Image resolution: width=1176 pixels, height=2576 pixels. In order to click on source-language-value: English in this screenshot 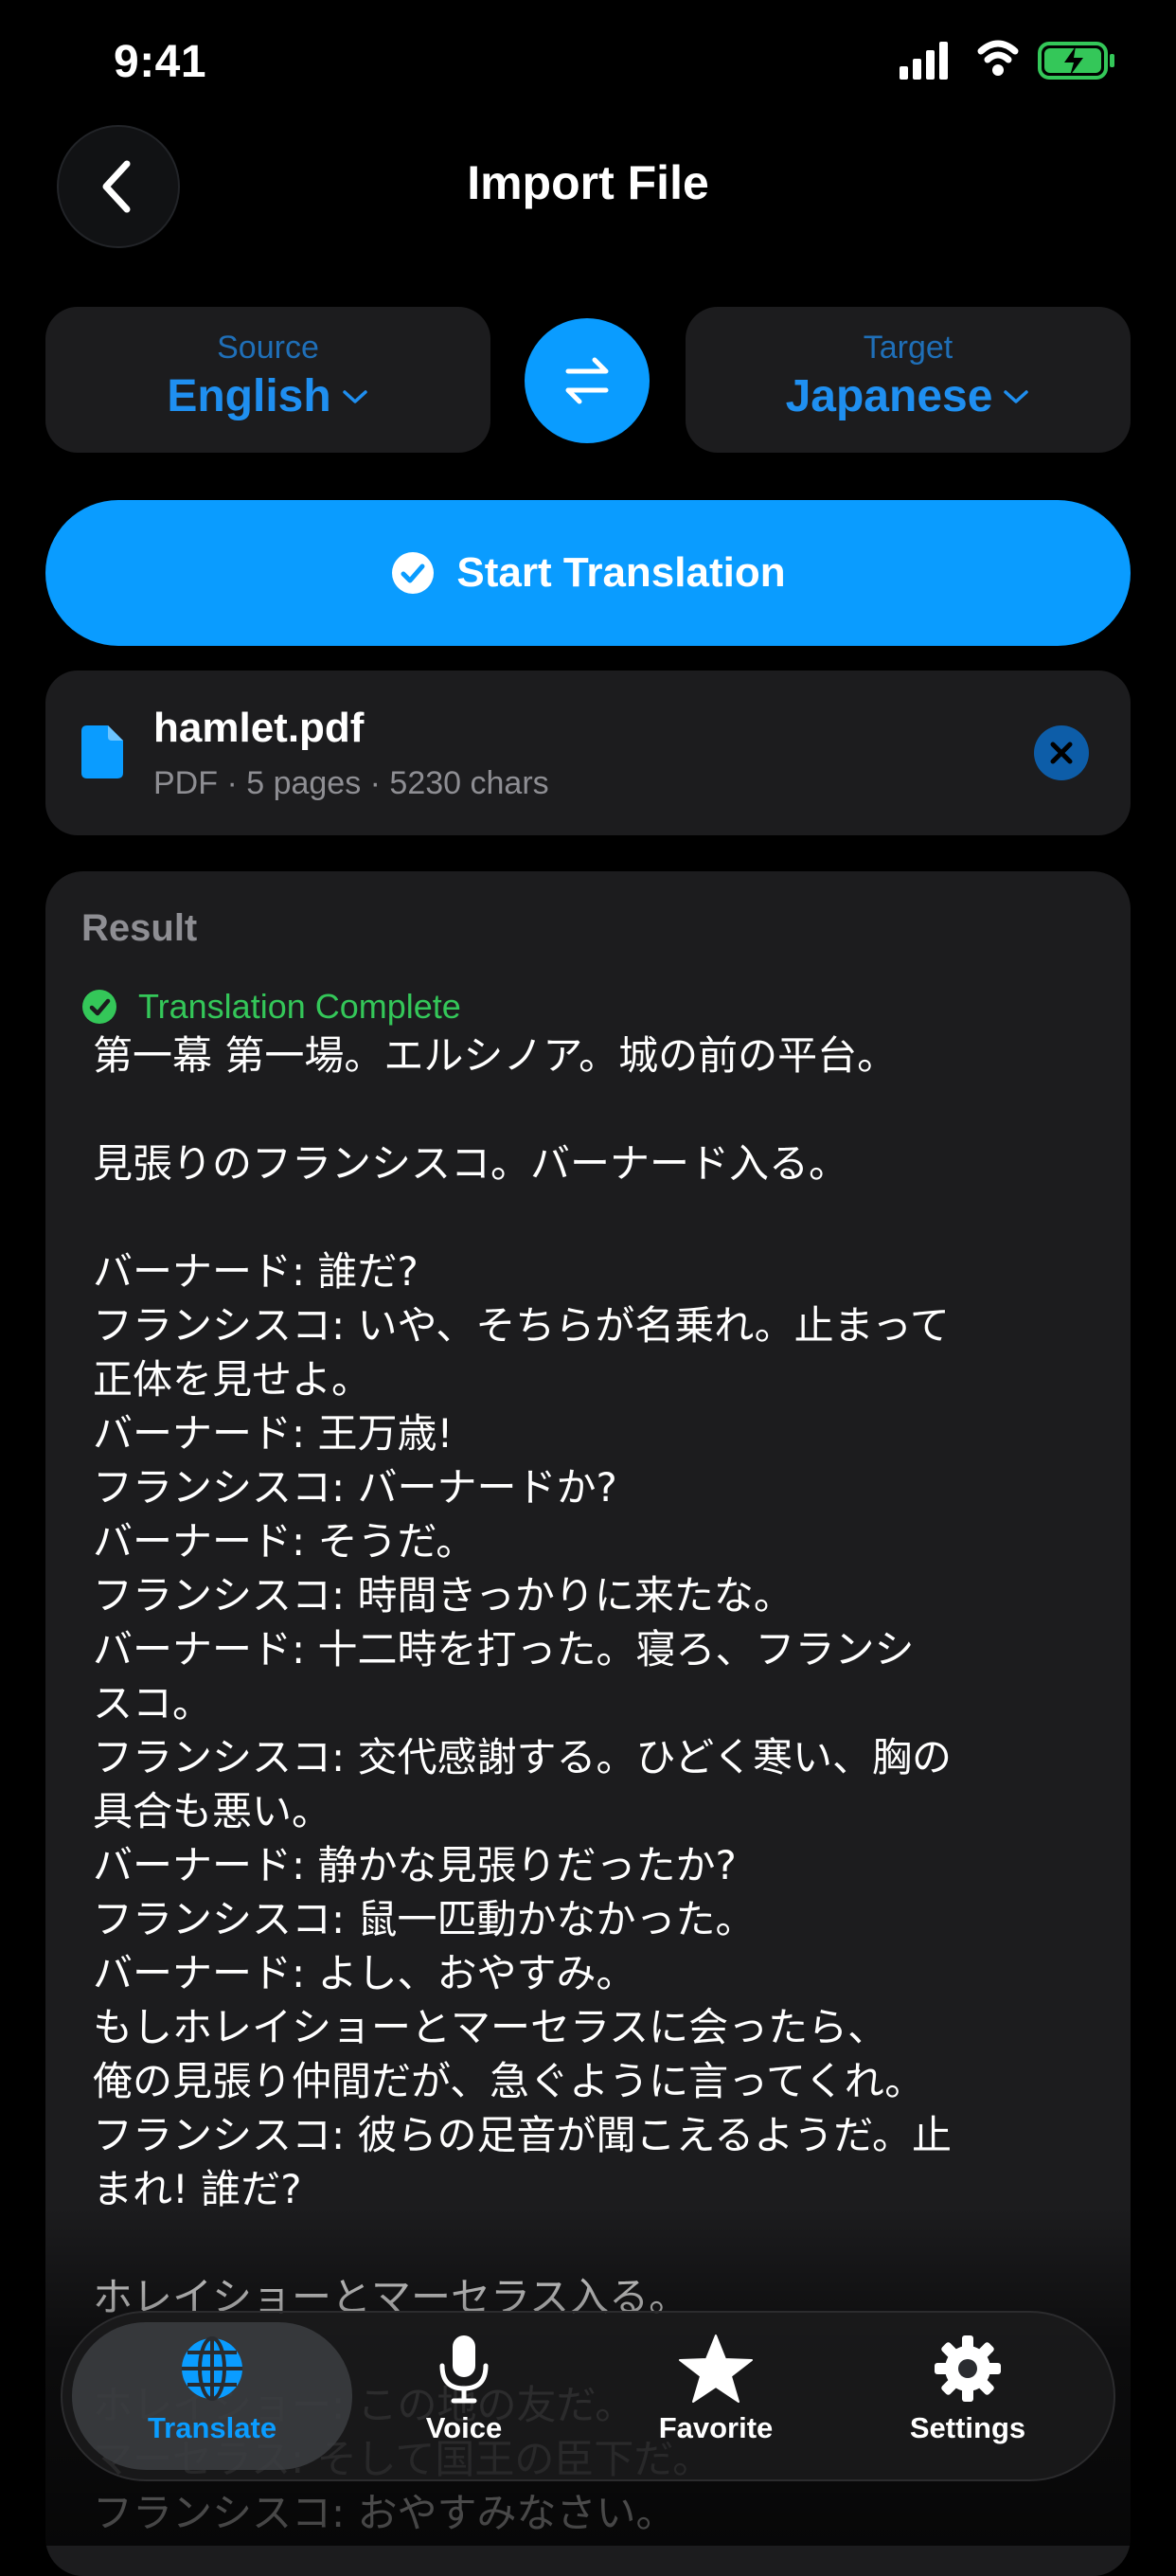, I will do `click(249, 396)`.